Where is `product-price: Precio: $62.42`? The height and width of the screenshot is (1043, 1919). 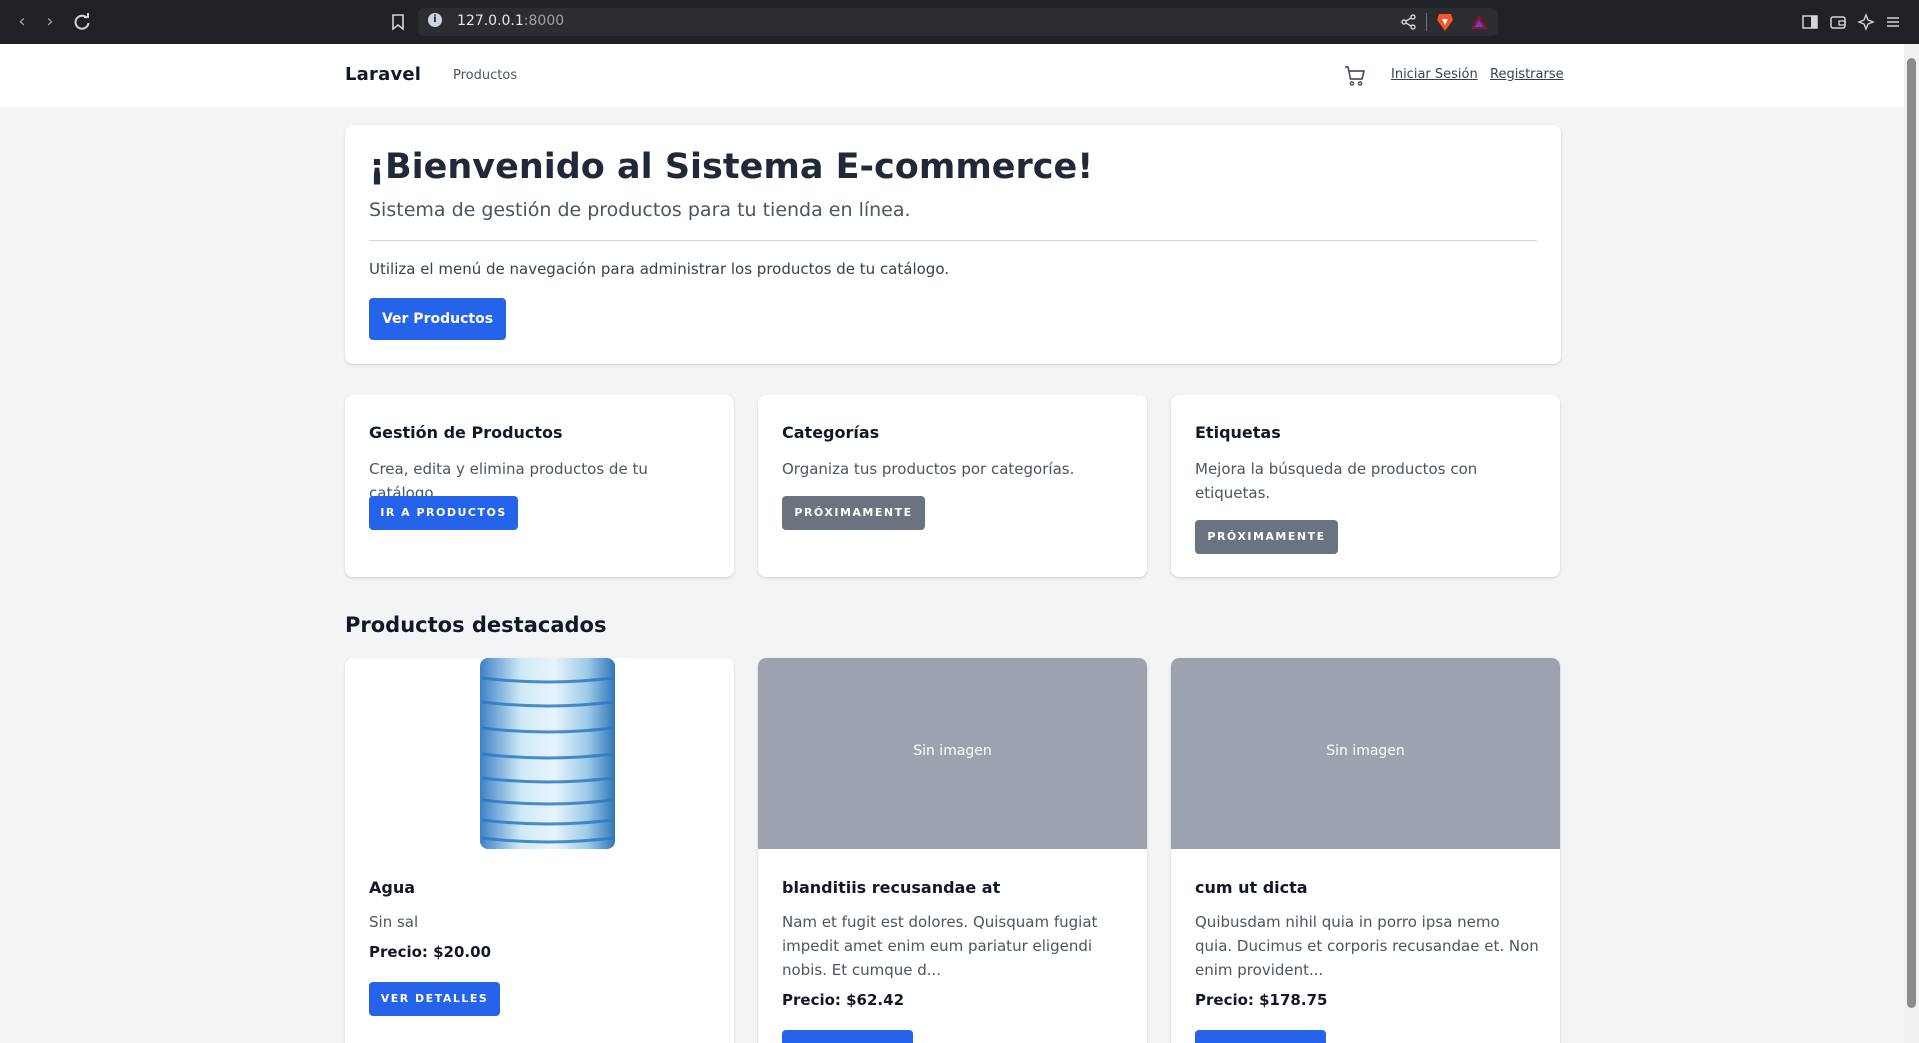
product-price: Precio: $62.42 is located at coordinates (843, 1000).